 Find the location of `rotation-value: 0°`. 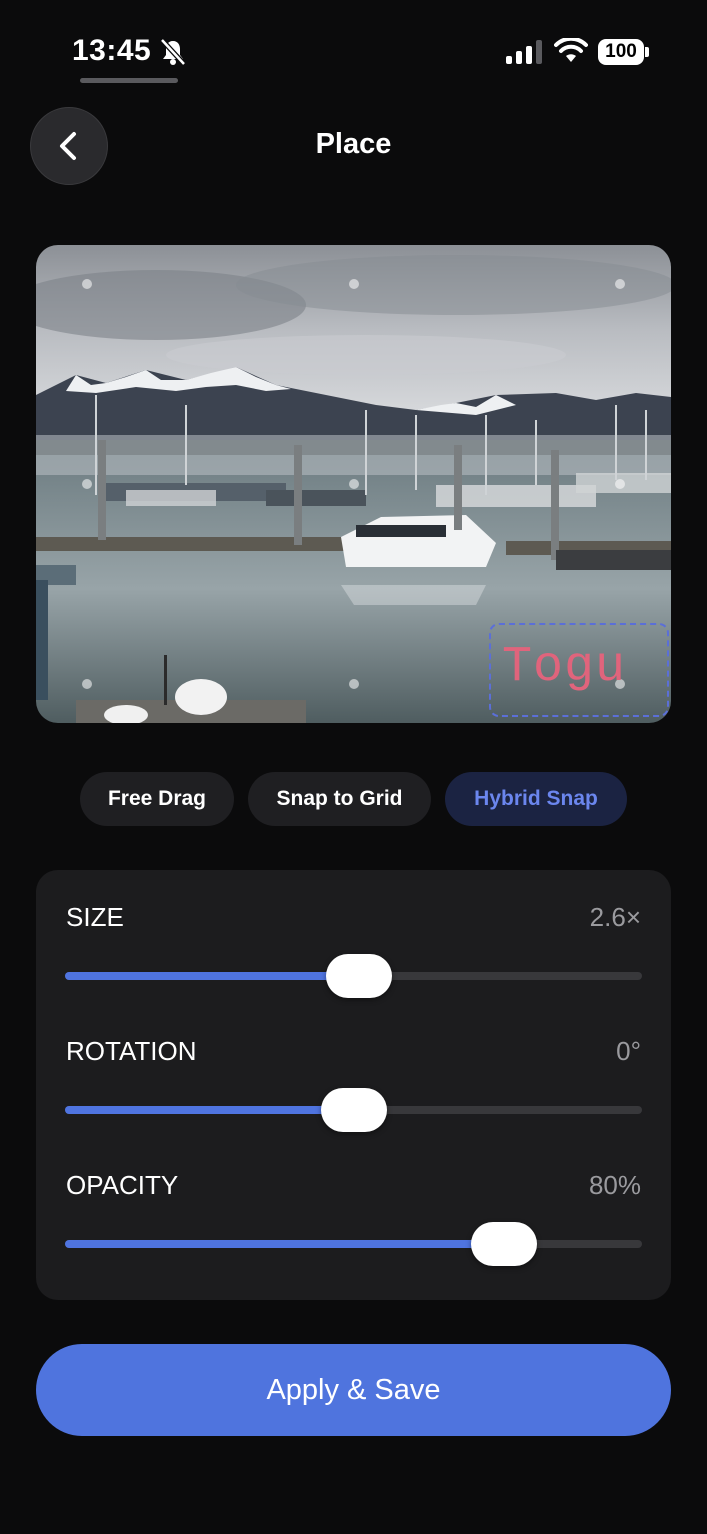

rotation-value: 0° is located at coordinates (628, 1051).